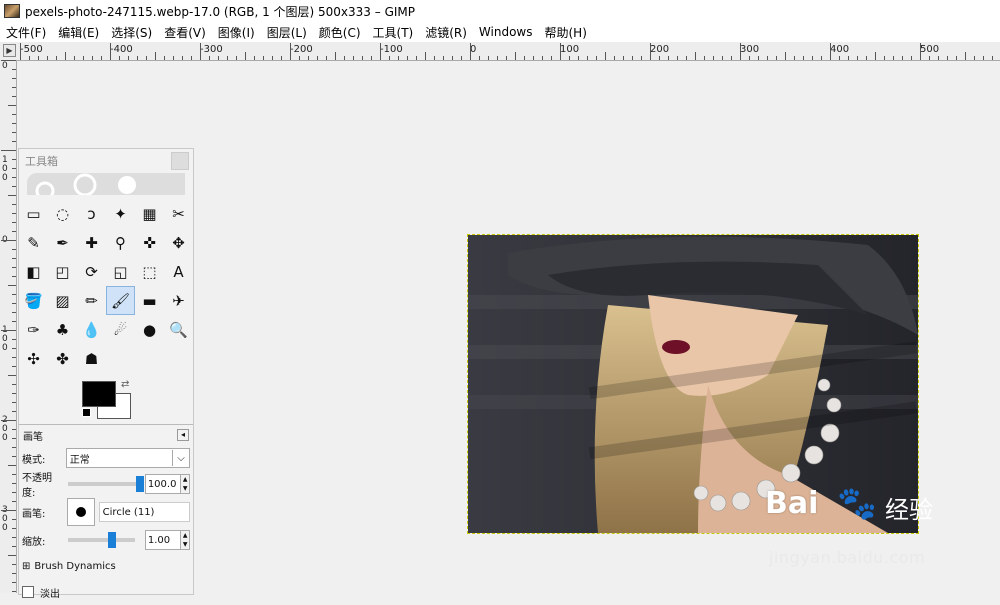 Image resolution: width=1000 pixels, height=605 pixels. I want to click on smudge-icon: ☄, so click(120, 329).